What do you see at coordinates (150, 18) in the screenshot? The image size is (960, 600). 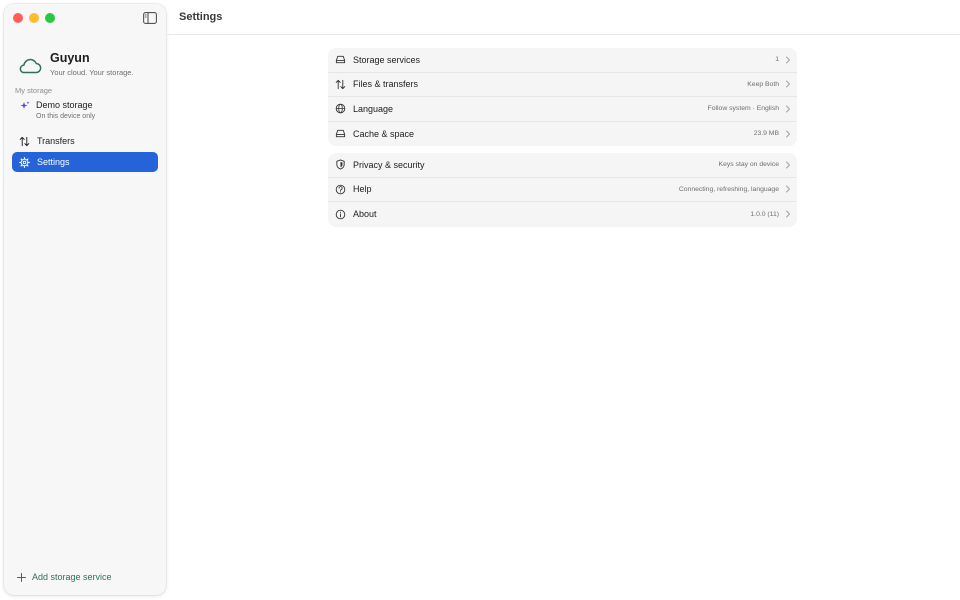 I see `sidebar-toggle-icon` at bounding box center [150, 18].